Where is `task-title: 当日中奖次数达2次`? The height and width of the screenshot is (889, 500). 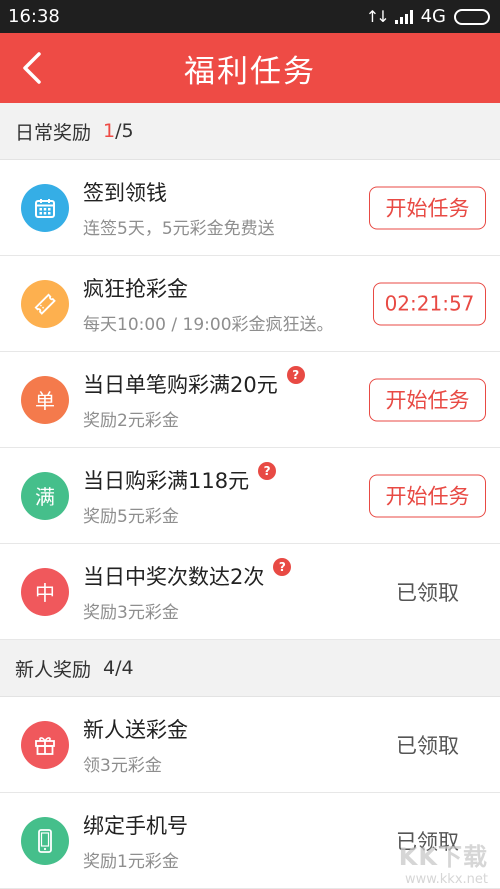
task-title: 当日中奖次数达2次 is located at coordinates (174, 576).